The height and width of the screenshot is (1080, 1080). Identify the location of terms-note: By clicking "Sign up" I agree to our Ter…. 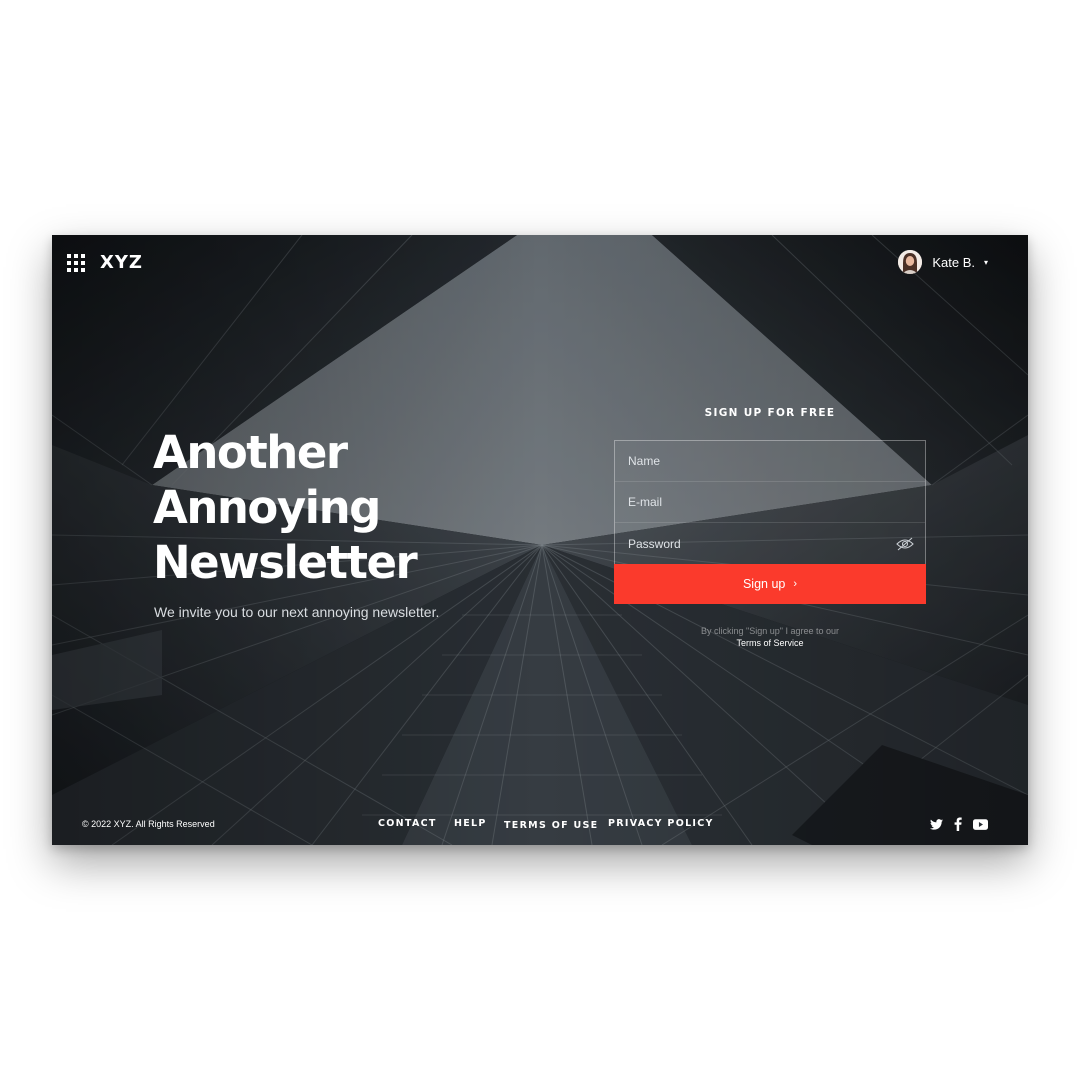
(770, 637).